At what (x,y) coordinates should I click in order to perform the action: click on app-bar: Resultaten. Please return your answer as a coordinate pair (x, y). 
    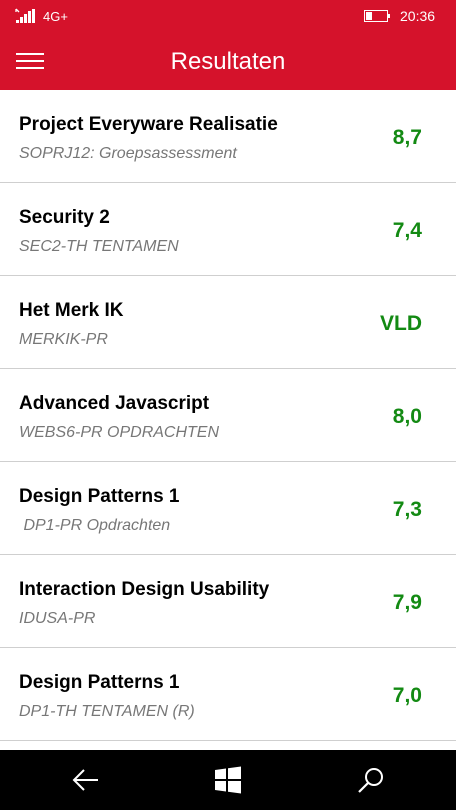
    Looking at the image, I should click on (228, 62).